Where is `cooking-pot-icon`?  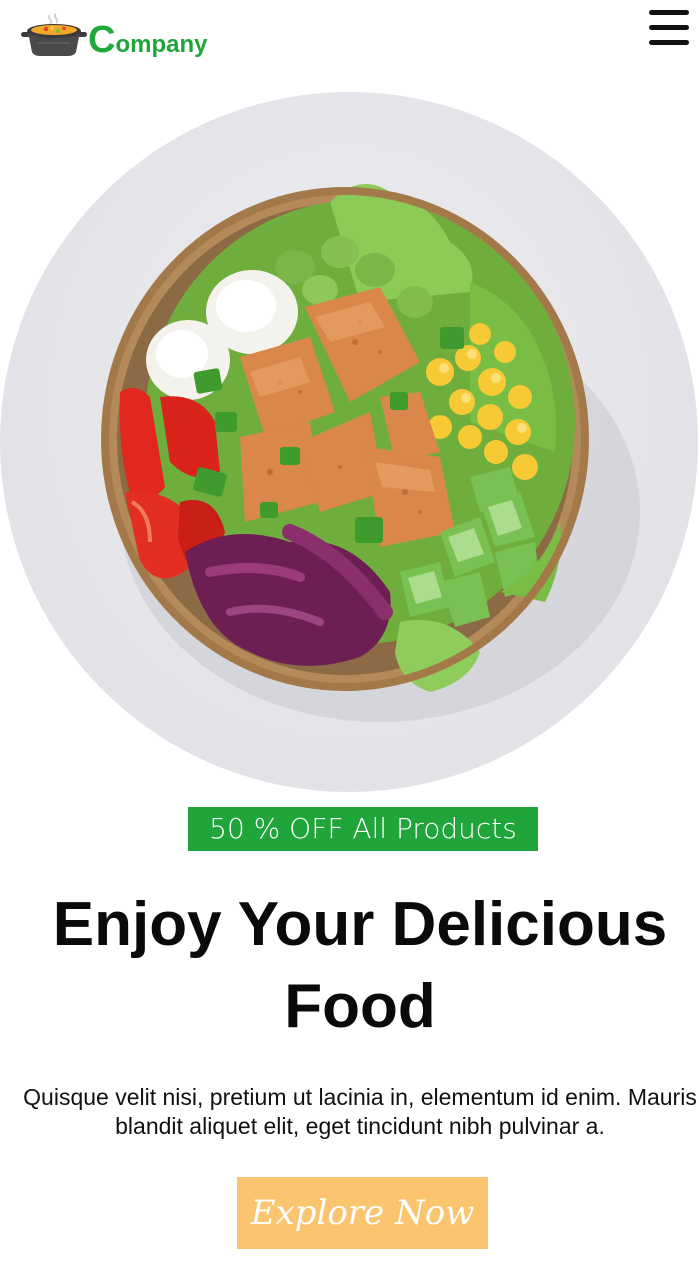
cooking-pot-icon is located at coordinates (54, 34).